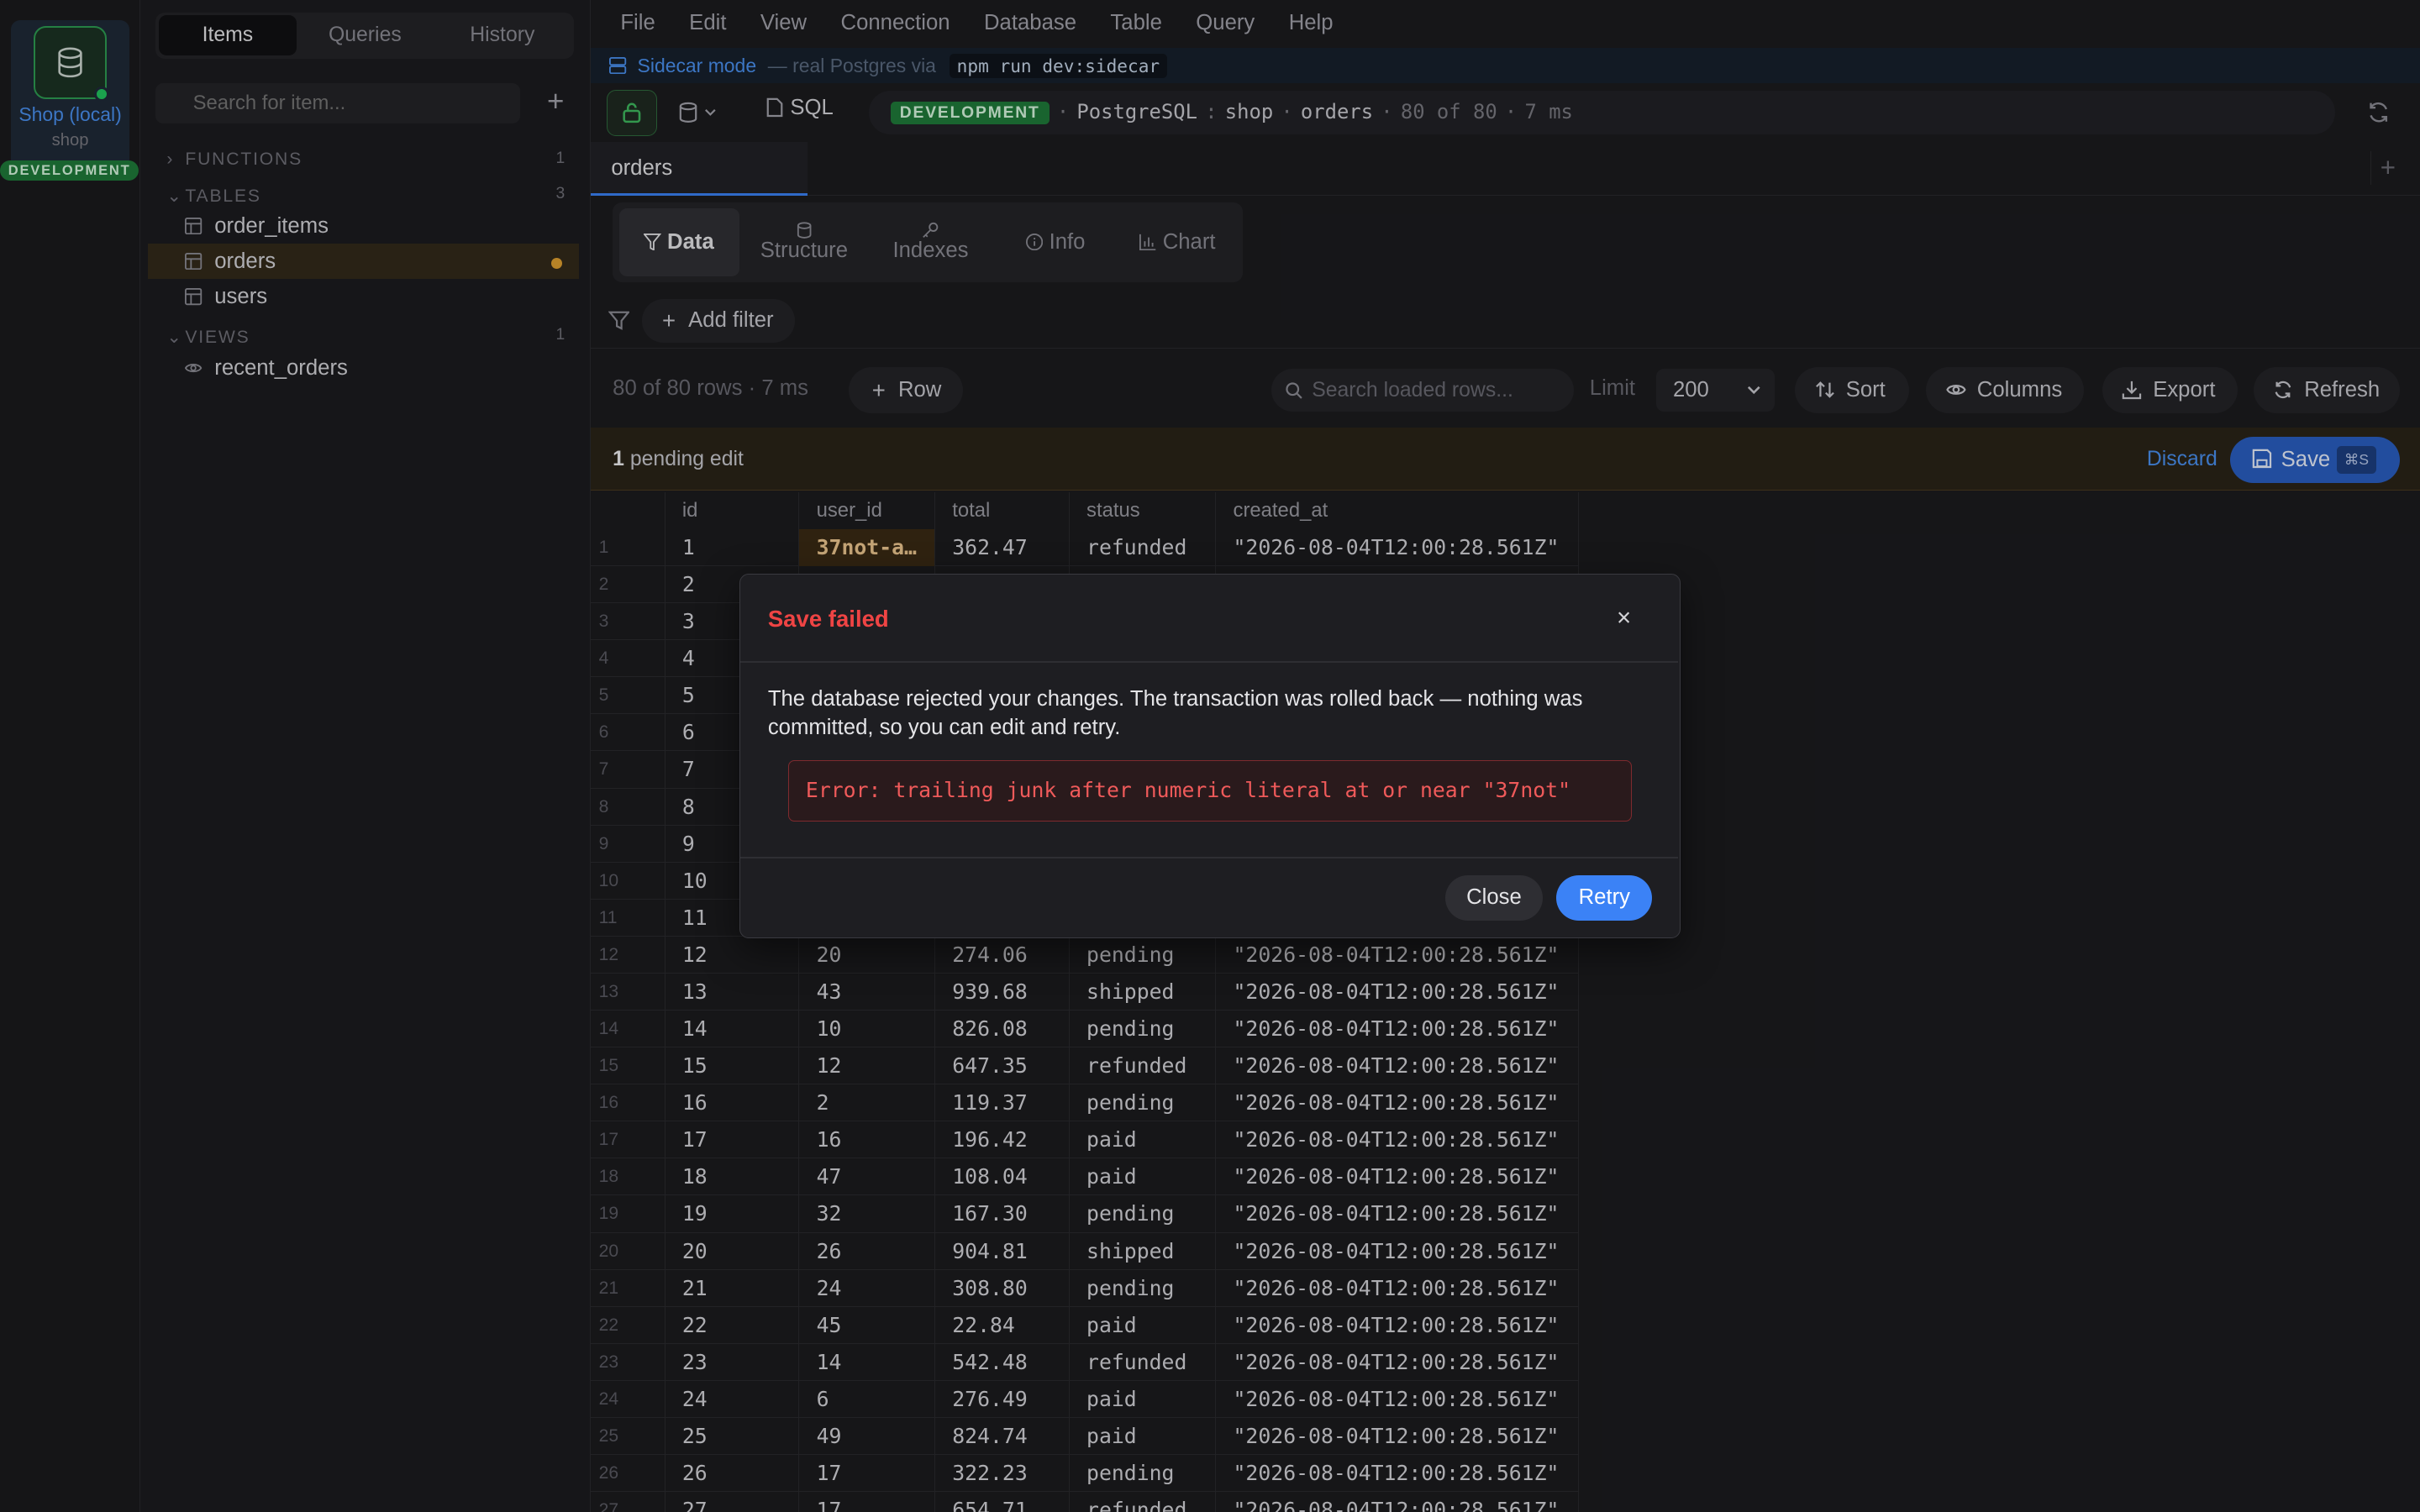 The image size is (2420, 1512). Describe the element at coordinates (828, 618) in the screenshot. I see `dialog-title: Save failed` at that location.